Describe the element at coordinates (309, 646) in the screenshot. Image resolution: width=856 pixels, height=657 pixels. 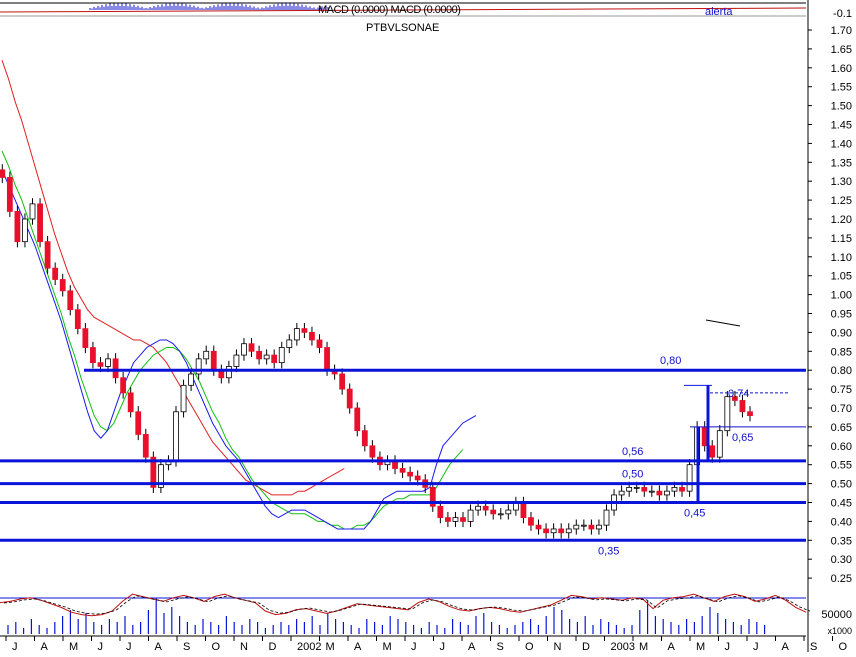
I see `x-tick-label: 2002` at that location.